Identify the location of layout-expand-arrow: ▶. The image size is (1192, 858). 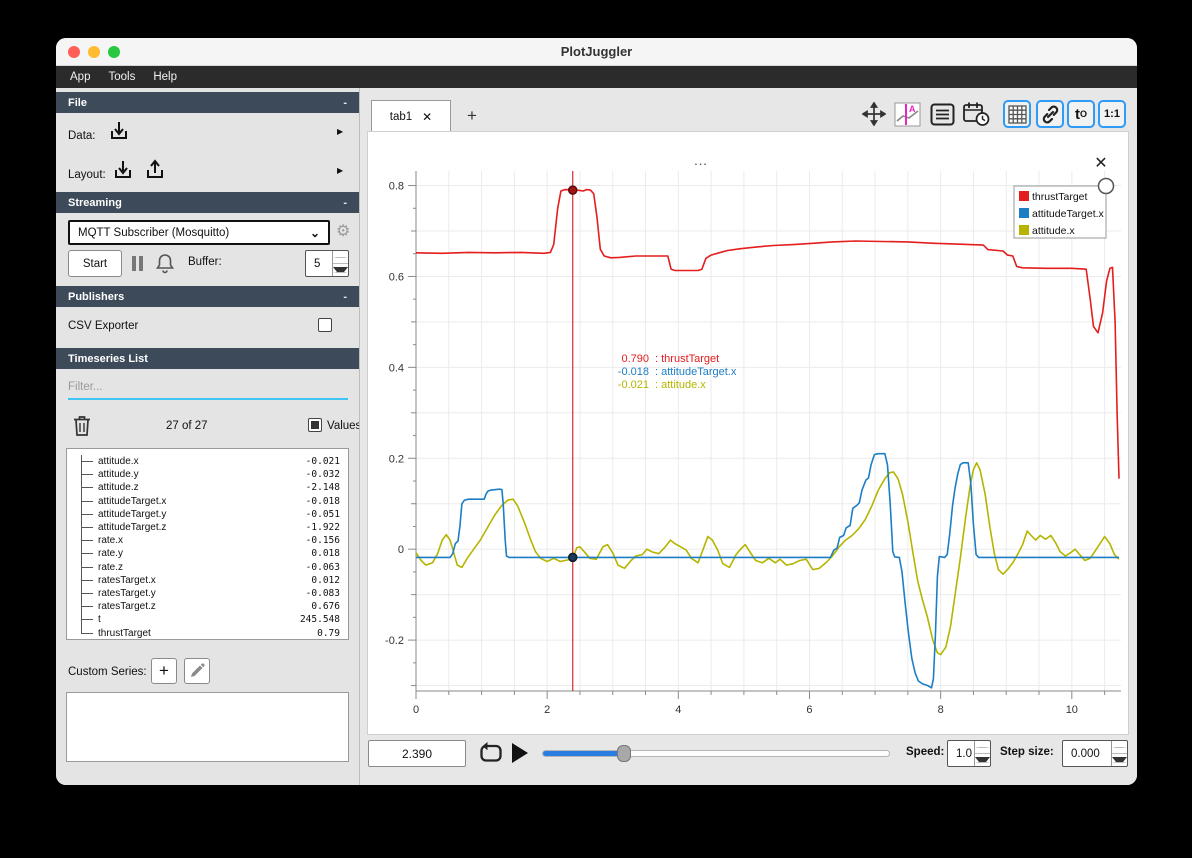
(340, 170).